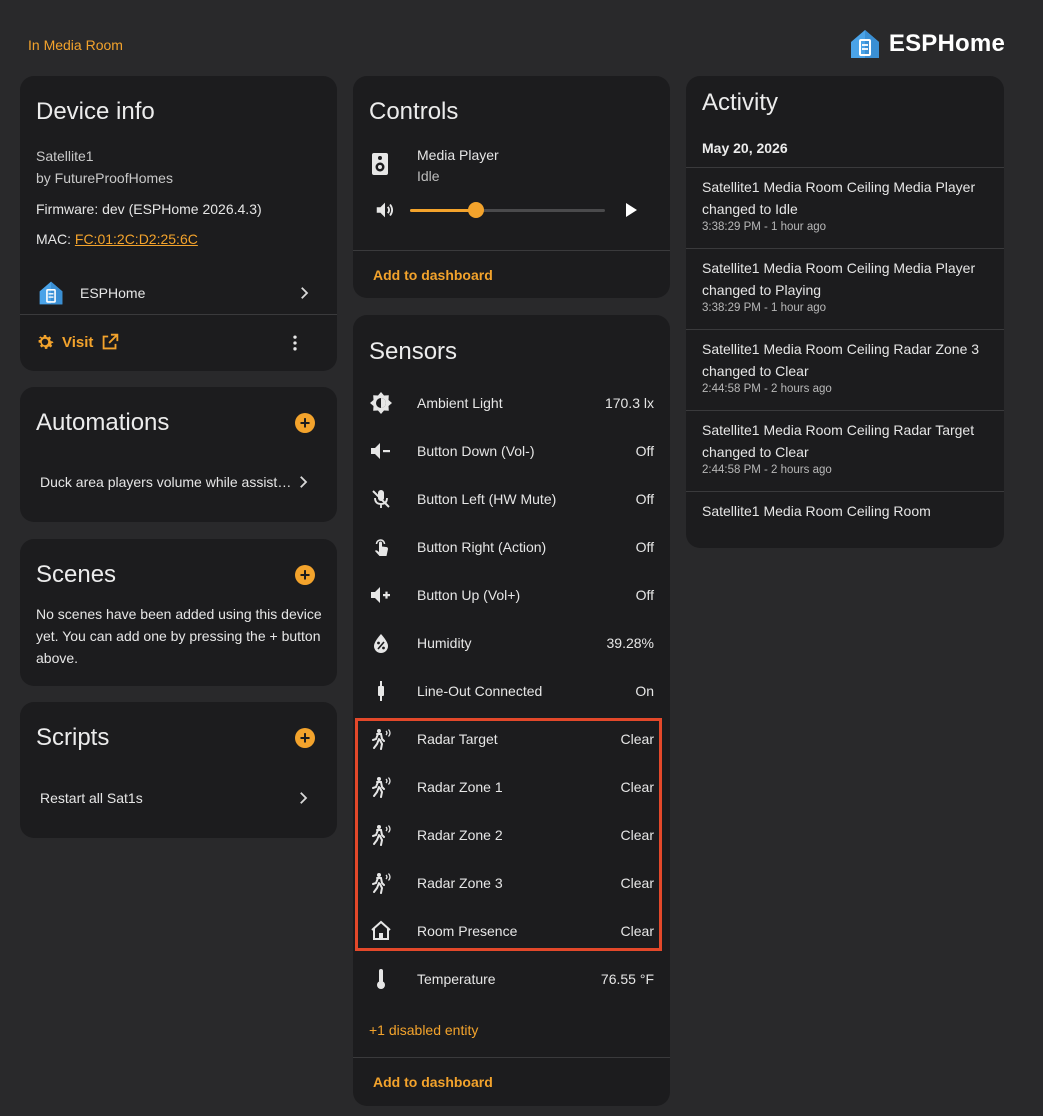  What do you see at coordinates (511, 739) in the screenshot?
I see `sensor-row-radar-target: Radar Target Clear` at bounding box center [511, 739].